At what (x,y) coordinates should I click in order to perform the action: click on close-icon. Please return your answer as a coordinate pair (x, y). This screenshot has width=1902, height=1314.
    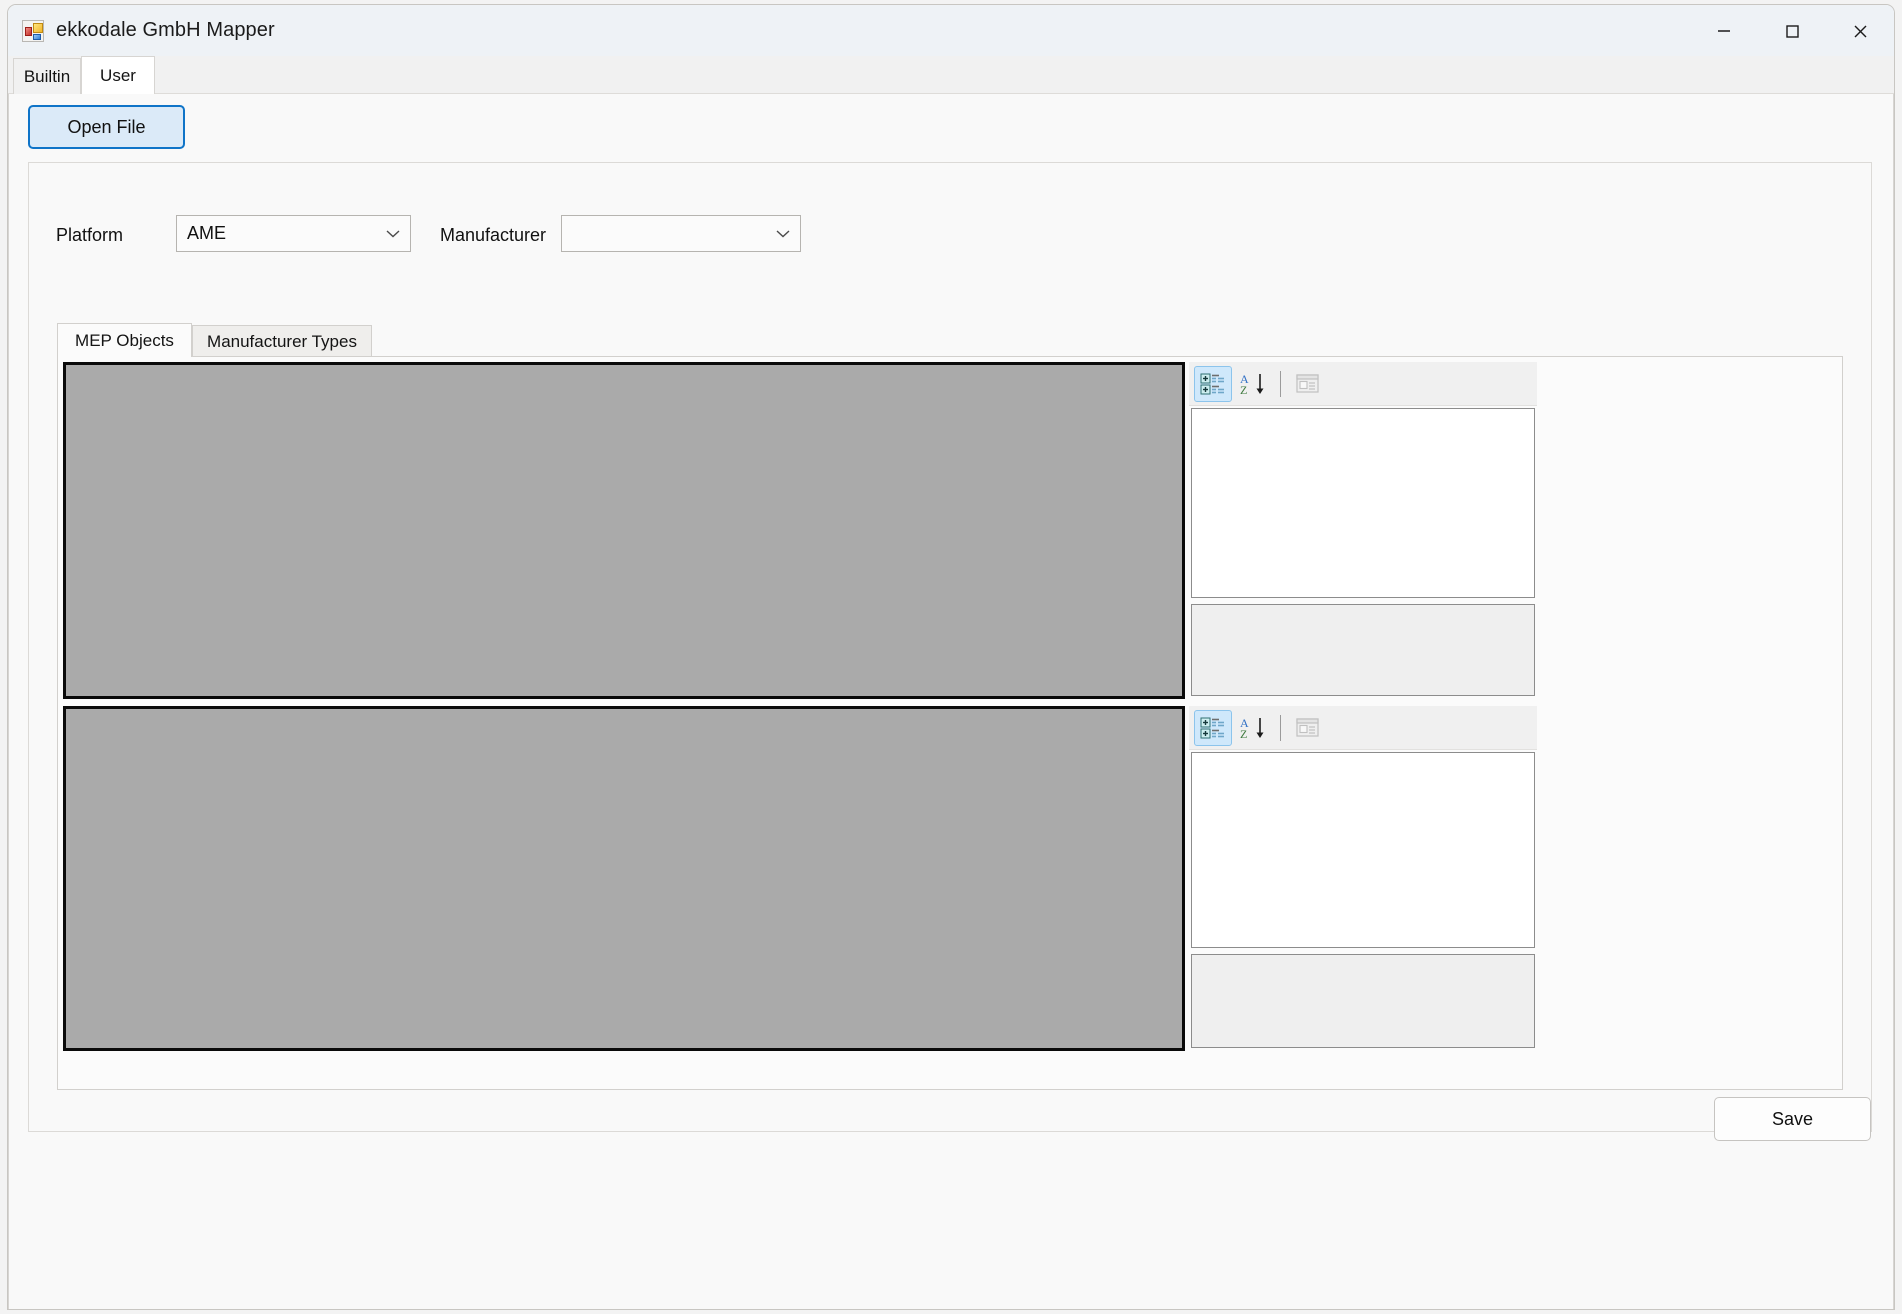
    Looking at the image, I should click on (1860, 31).